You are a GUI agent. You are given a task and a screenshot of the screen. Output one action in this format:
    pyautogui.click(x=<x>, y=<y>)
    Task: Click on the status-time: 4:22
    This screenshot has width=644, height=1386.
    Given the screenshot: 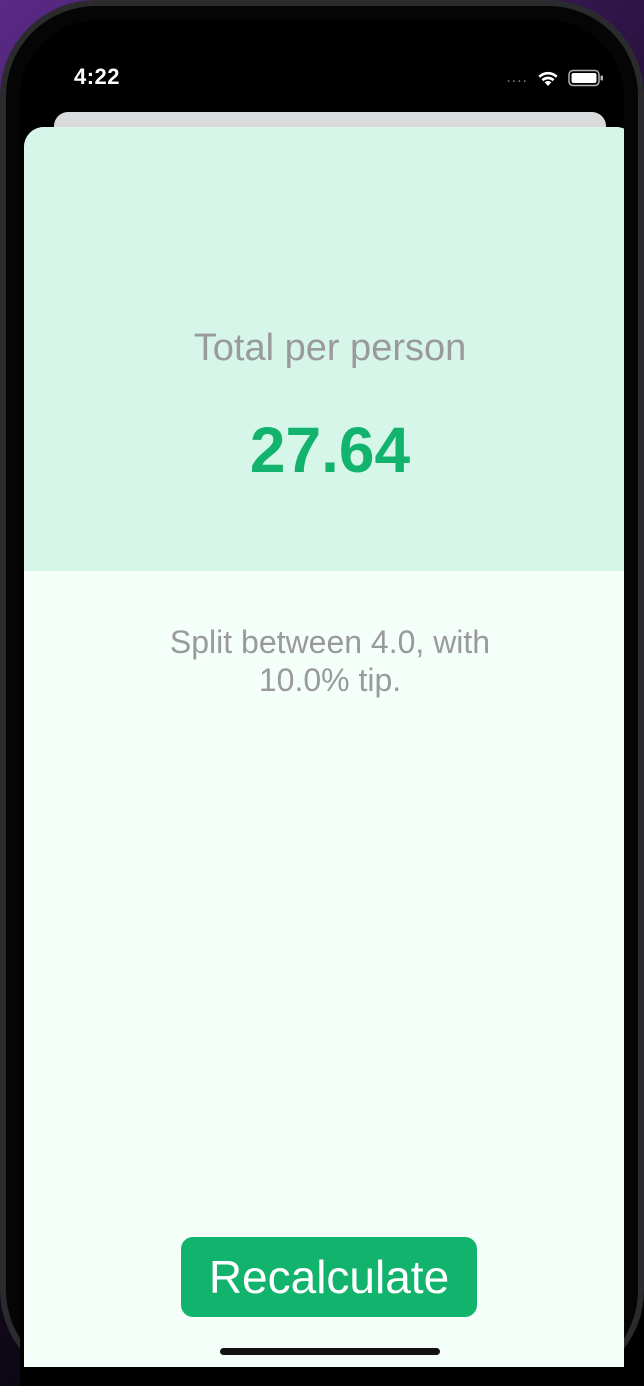 What is the action you would take?
    pyautogui.click(x=97, y=76)
    